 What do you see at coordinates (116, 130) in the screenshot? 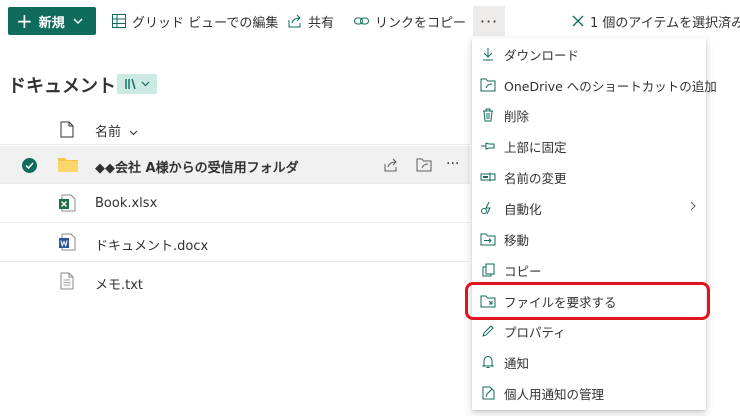
I see `name-column-header: 名前` at bounding box center [116, 130].